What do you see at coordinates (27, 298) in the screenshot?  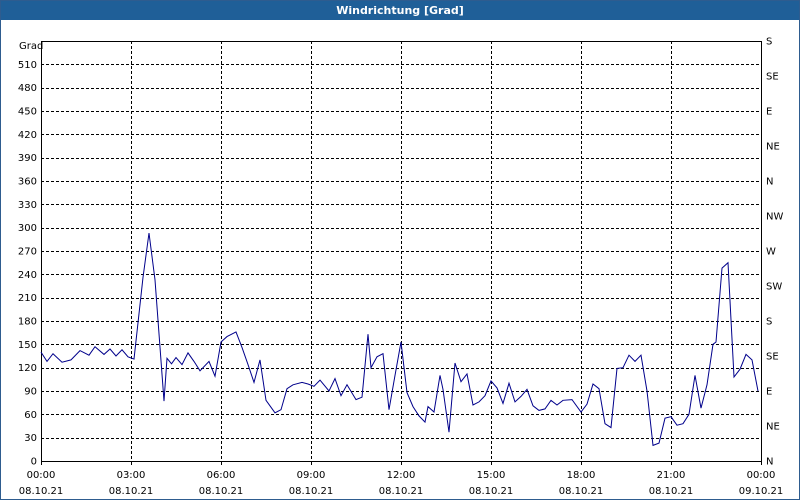 I see `y-tick-label: 210` at bounding box center [27, 298].